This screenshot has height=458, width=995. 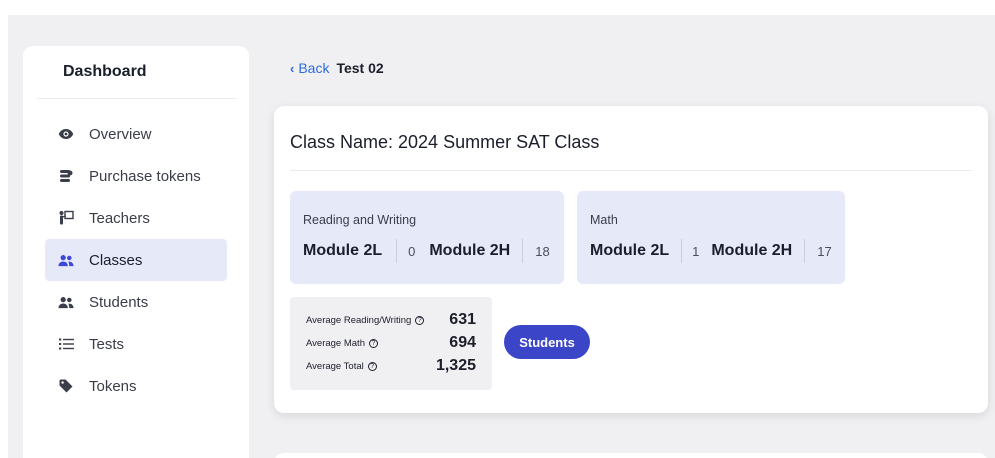 I want to click on class-name-title: Class Name: 2024 Summer SAT Class, so click(x=445, y=142).